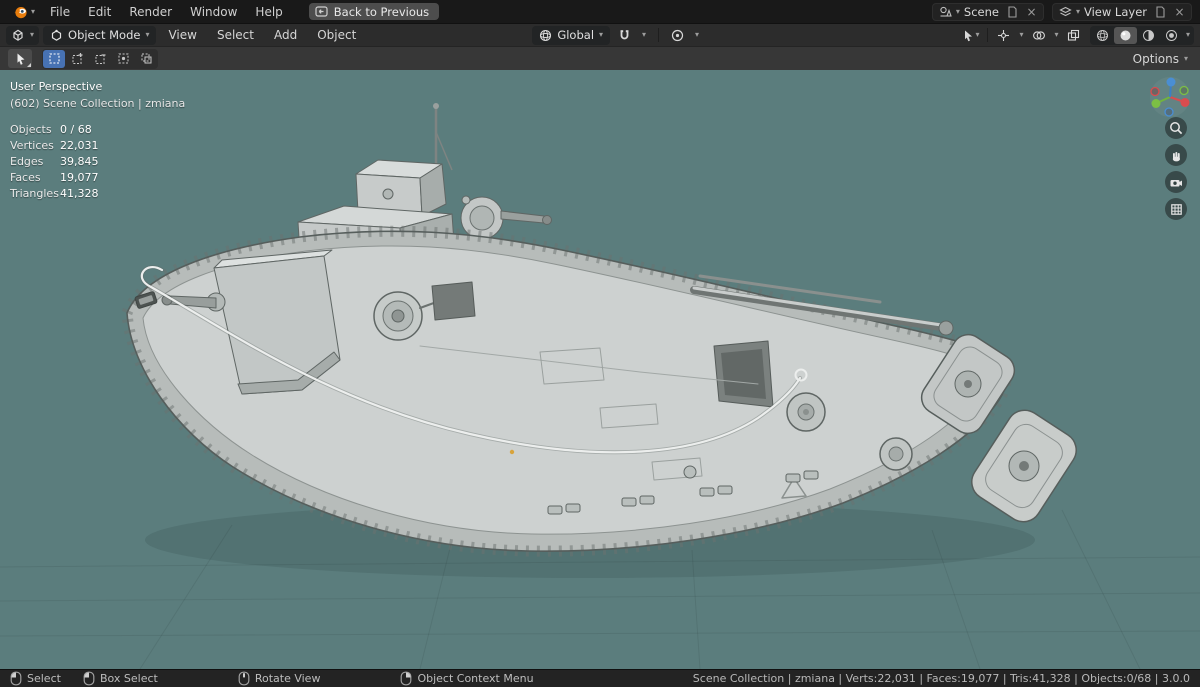 This screenshot has width=1200, height=687. What do you see at coordinates (945, 11) in the screenshot?
I see `scene-icon` at bounding box center [945, 11].